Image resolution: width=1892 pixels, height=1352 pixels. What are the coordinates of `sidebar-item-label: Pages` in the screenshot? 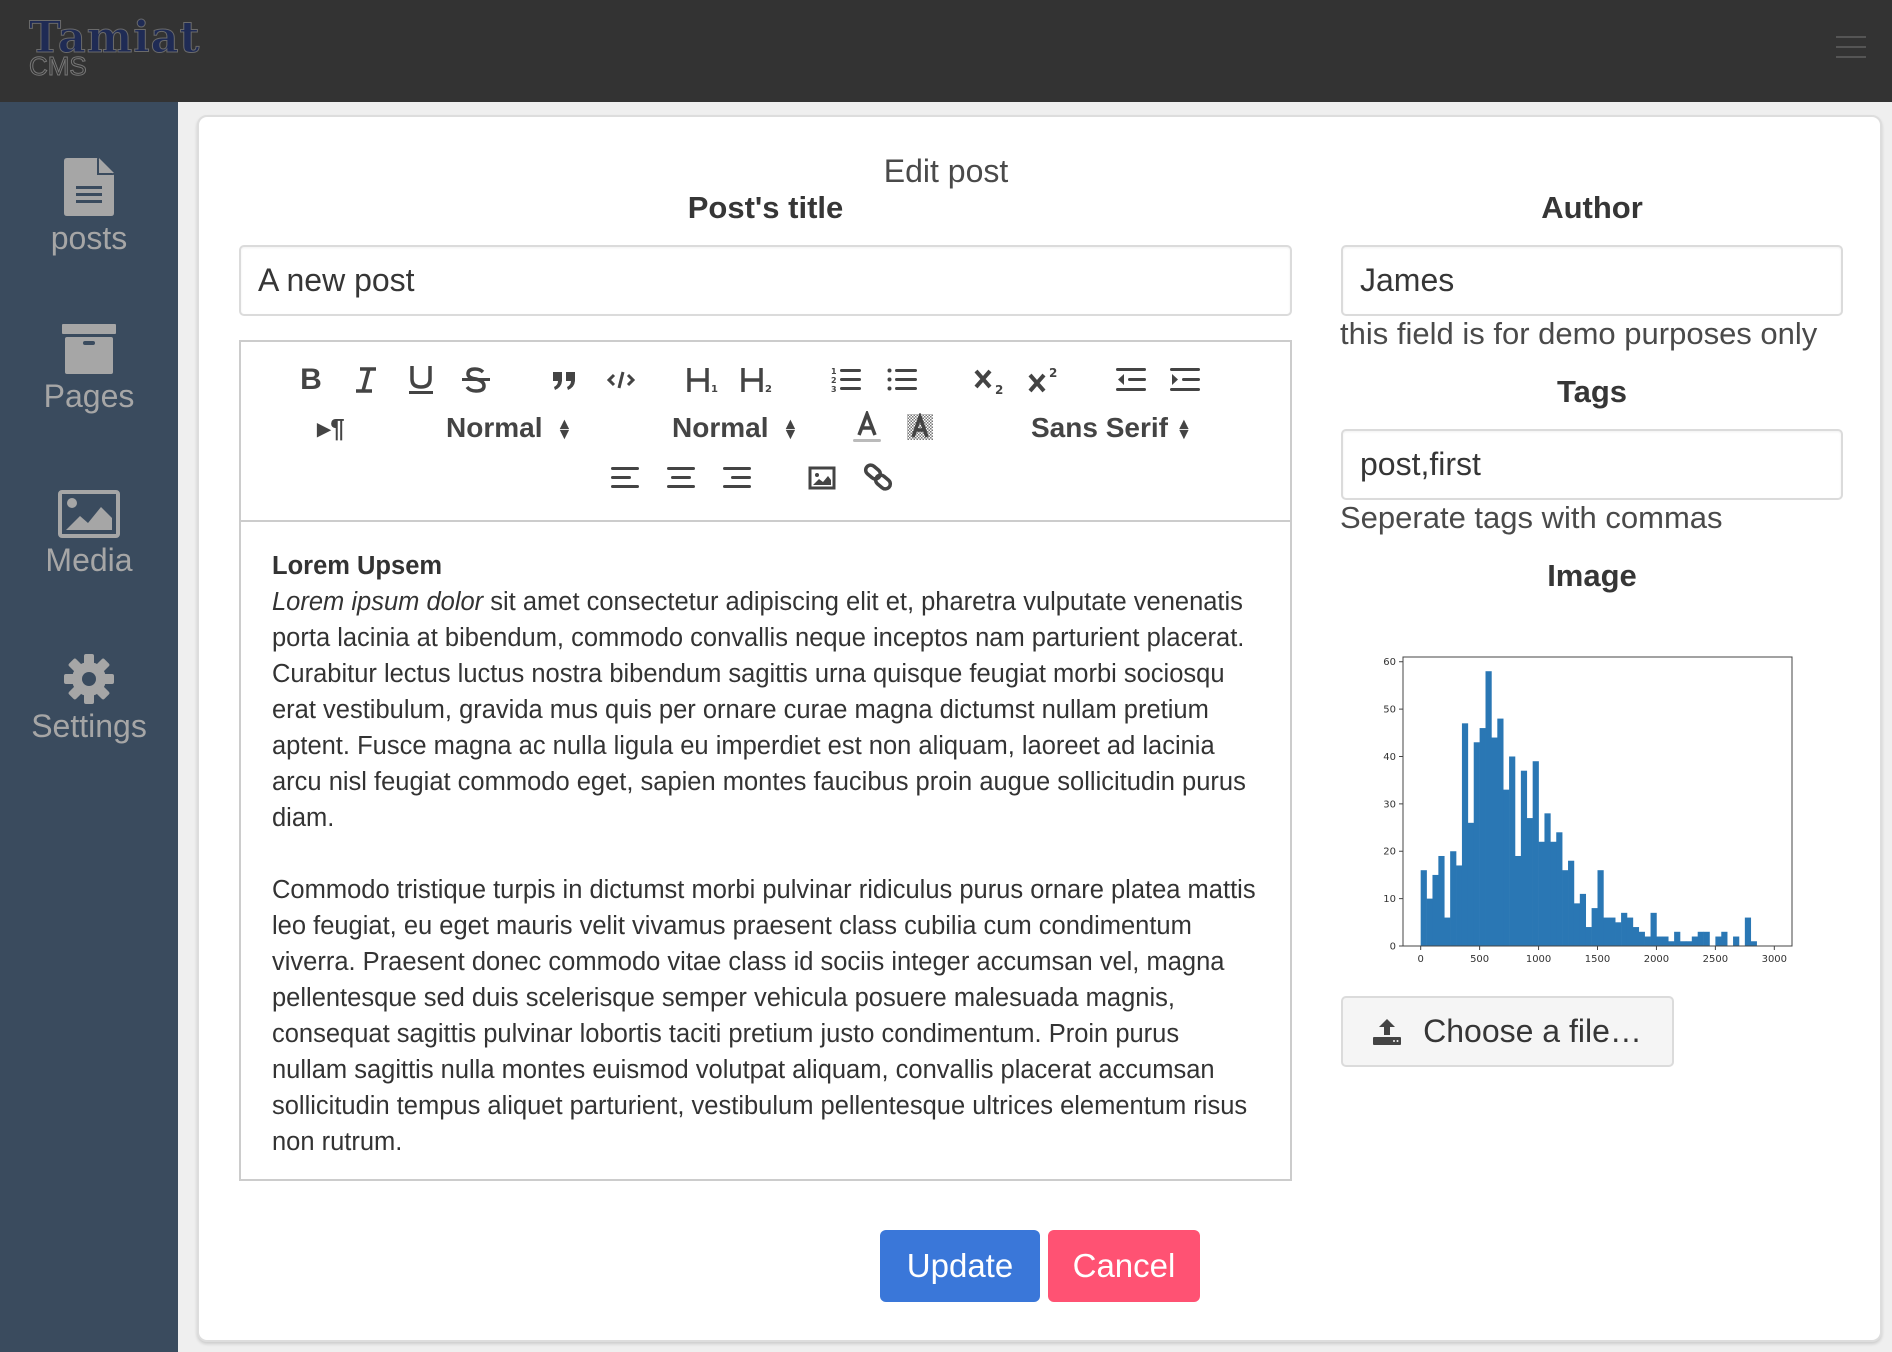 It's located at (89, 396).